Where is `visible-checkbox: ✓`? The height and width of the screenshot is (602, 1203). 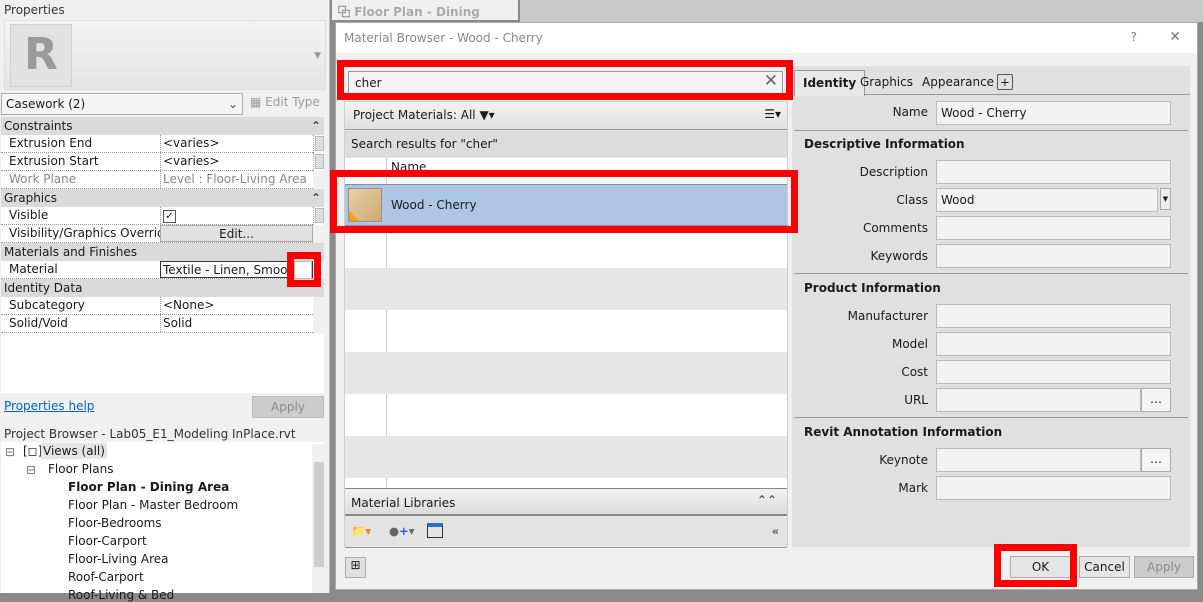 visible-checkbox: ✓ is located at coordinates (236, 215).